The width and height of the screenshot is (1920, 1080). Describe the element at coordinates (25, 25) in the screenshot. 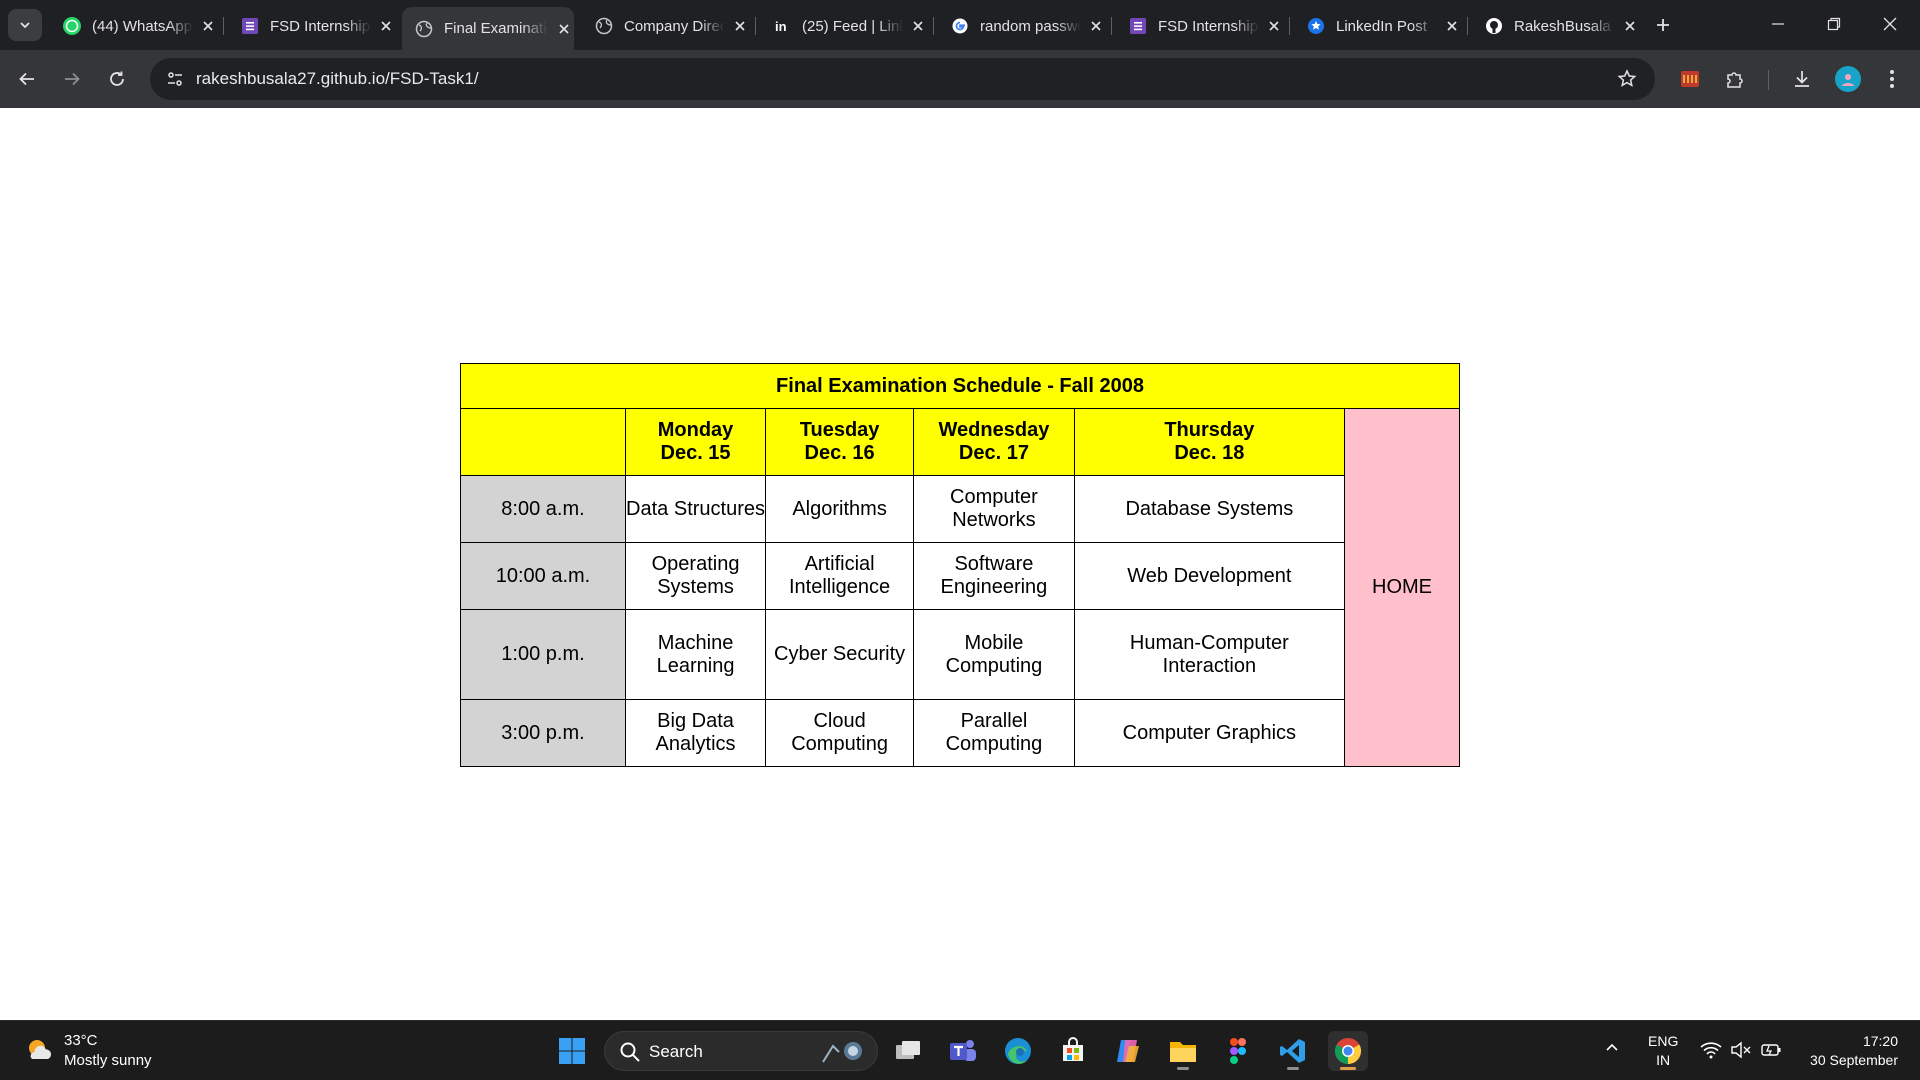

I see `tab-search-button` at that location.